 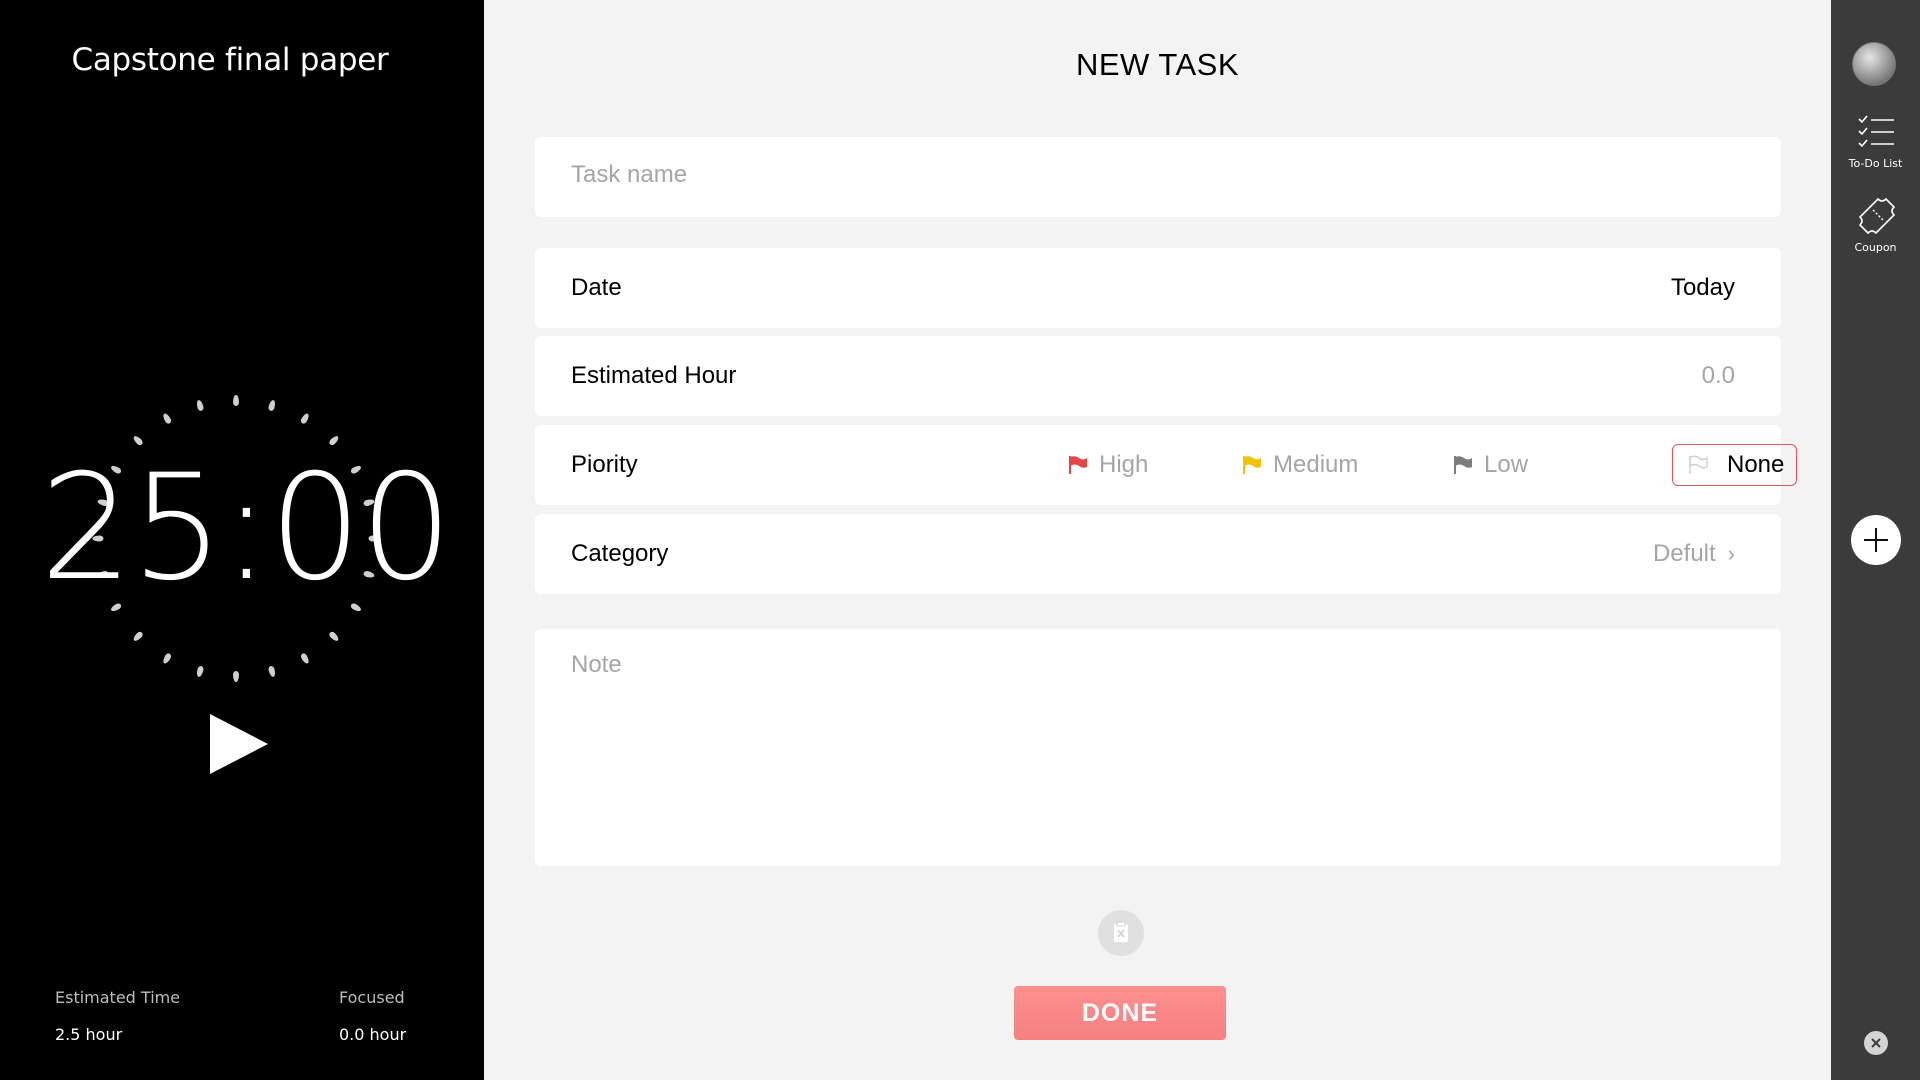 I want to click on red-flag-icon, so click(x=1078, y=465).